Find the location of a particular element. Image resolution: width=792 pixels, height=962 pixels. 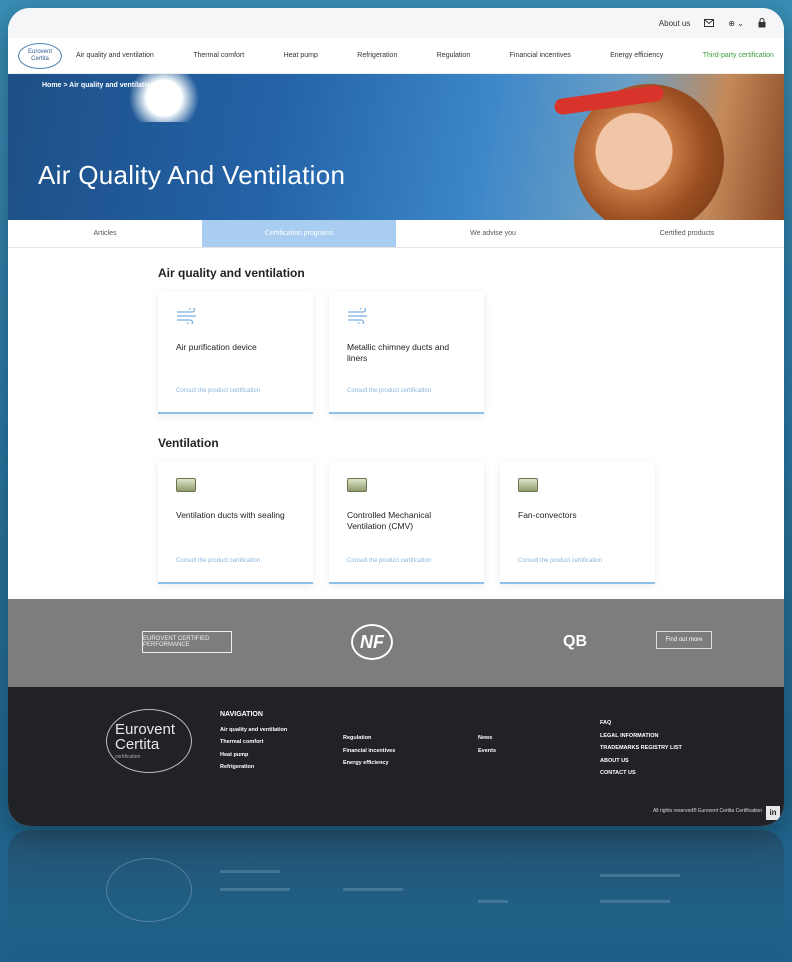

tab-certification-programs: Certification programs is located at coordinates (299, 233).